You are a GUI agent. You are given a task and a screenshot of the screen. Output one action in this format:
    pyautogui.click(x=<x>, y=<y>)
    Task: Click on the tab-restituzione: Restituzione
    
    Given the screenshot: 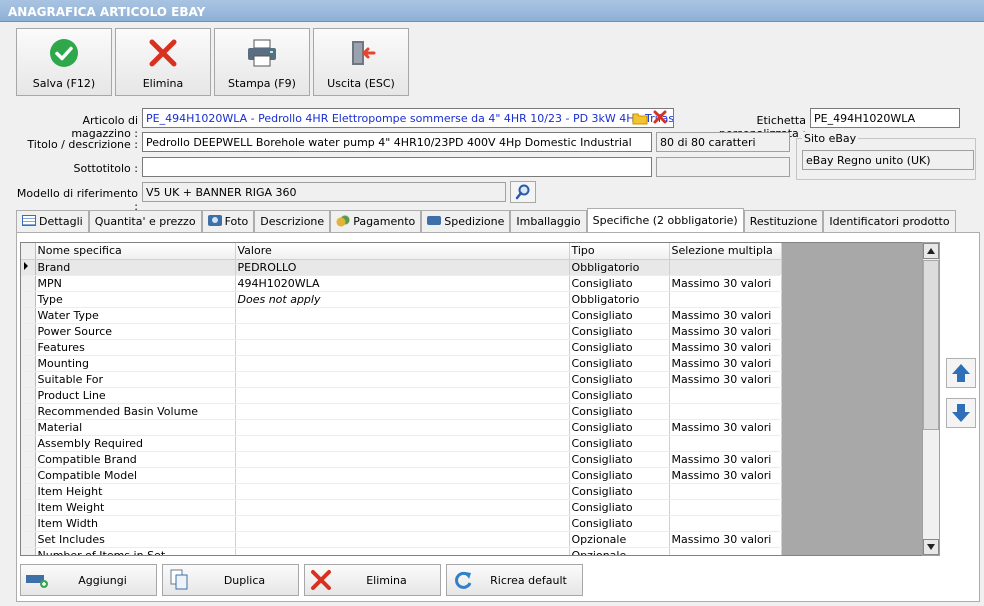 What is the action you would take?
    pyautogui.click(x=783, y=221)
    